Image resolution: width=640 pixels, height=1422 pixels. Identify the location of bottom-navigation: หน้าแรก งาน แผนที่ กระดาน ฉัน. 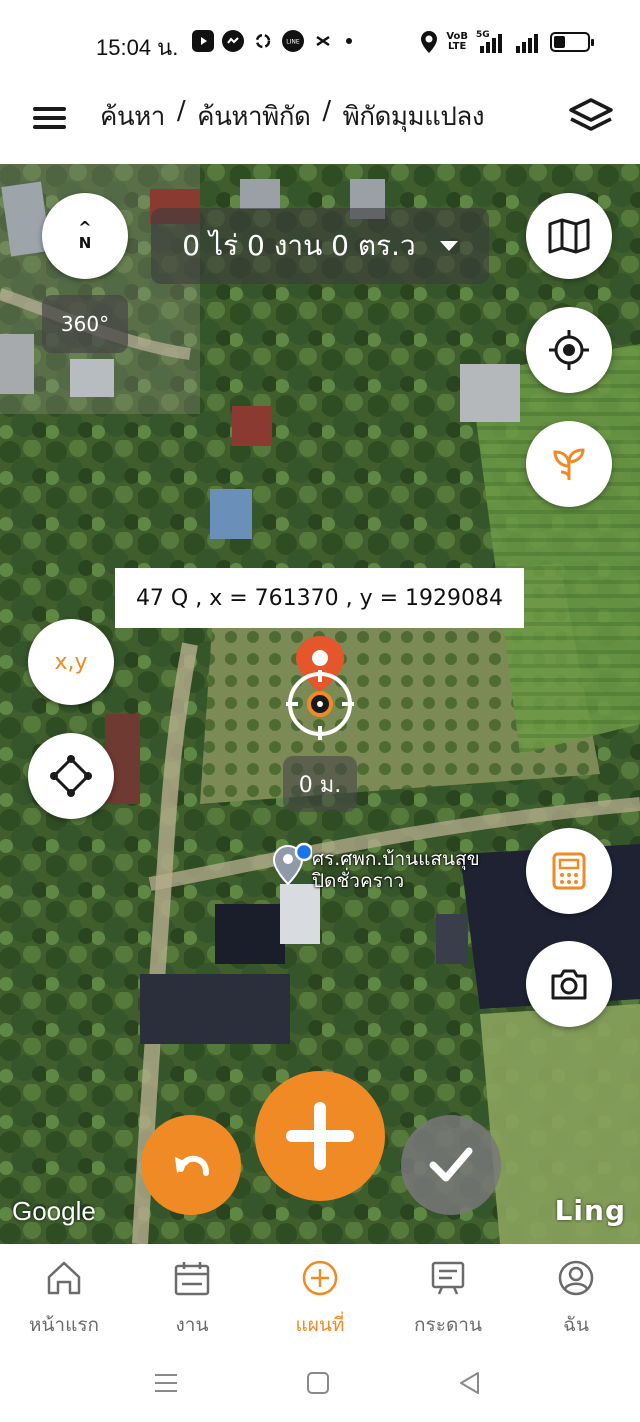
(320, 1294).